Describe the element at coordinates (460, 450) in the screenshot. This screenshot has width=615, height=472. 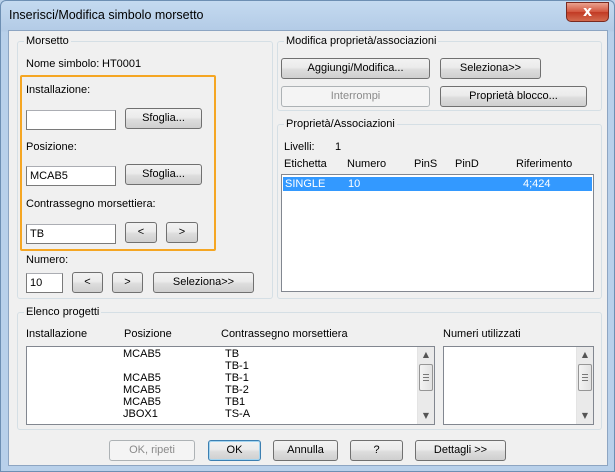
I see `dettagli-button: Dettagli >>` at that location.